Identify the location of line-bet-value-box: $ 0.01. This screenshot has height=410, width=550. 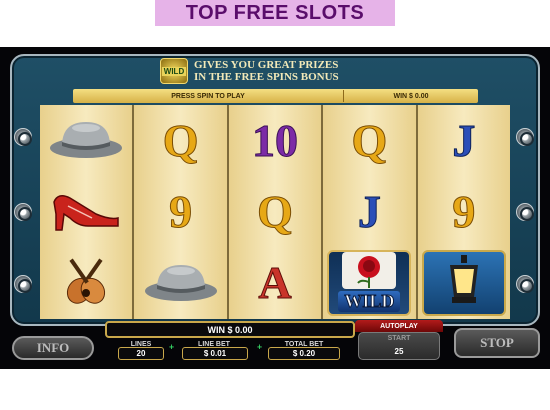
(215, 353).